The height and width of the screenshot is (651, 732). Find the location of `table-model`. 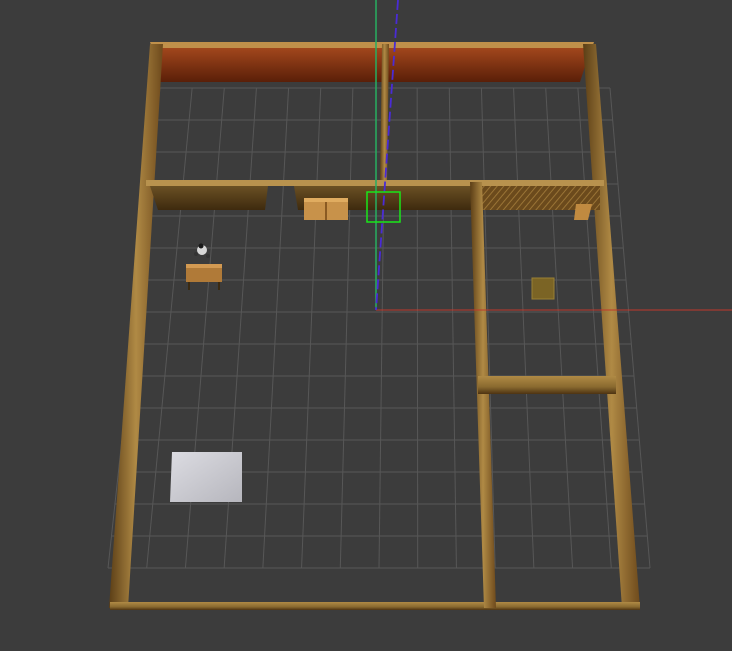

table-model is located at coordinates (204, 277).